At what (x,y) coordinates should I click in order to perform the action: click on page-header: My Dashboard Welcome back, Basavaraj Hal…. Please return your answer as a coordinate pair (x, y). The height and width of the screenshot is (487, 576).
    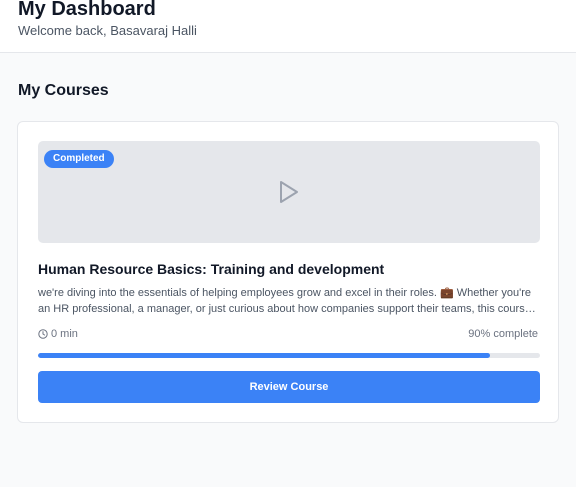
    Looking at the image, I should click on (288, 26).